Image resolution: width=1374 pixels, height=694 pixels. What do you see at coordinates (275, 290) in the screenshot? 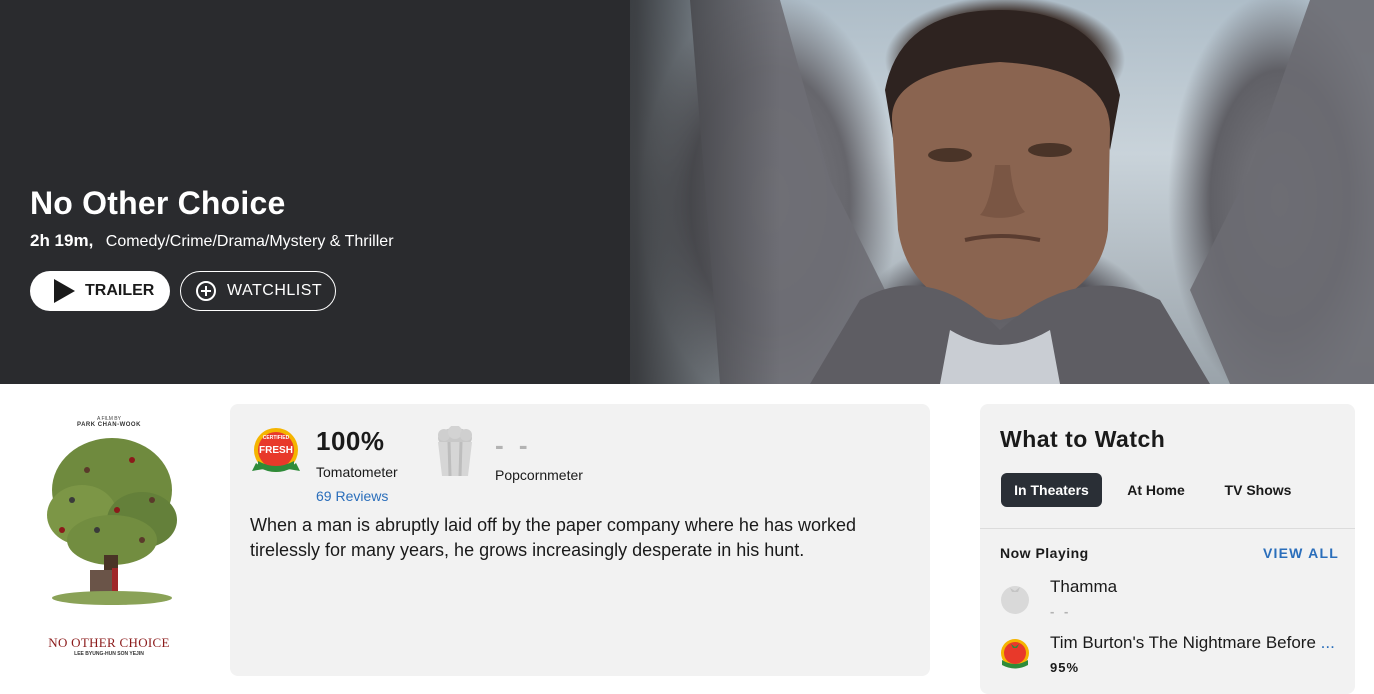
I see `watchlist-label: WATCHLIST` at bounding box center [275, 290].